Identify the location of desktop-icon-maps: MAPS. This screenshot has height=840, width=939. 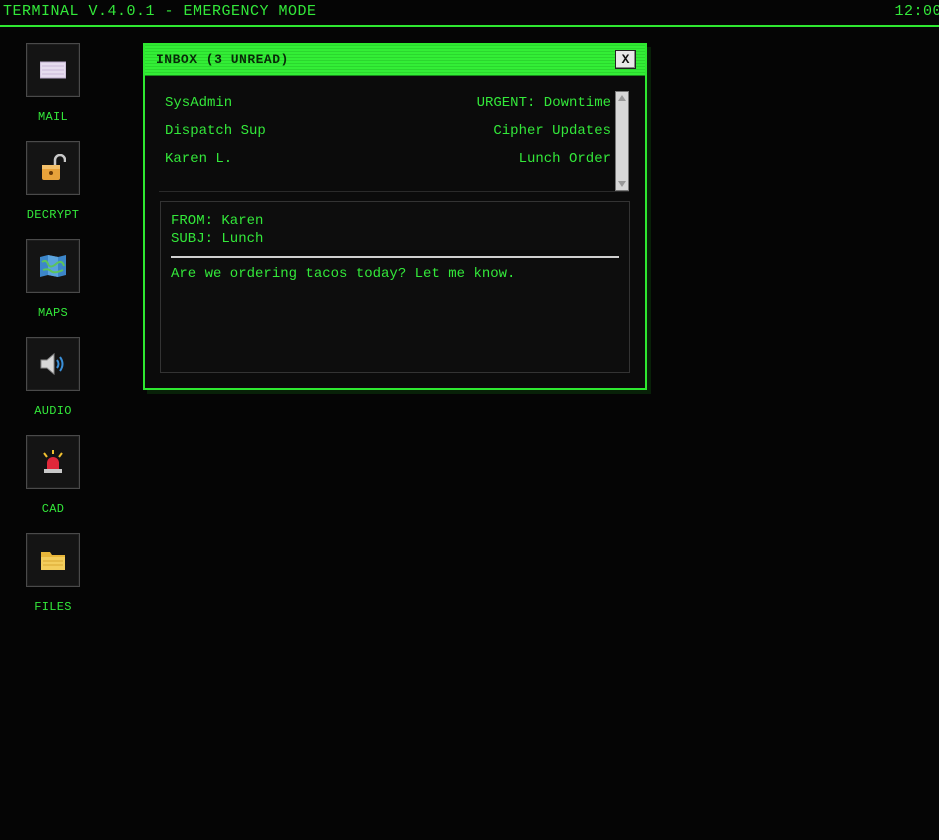
(53, 279).